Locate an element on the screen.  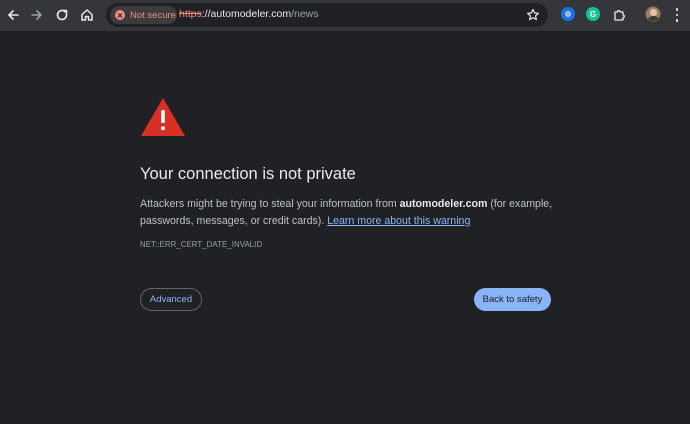
profile-avatar is located at coordinates (653, 14).